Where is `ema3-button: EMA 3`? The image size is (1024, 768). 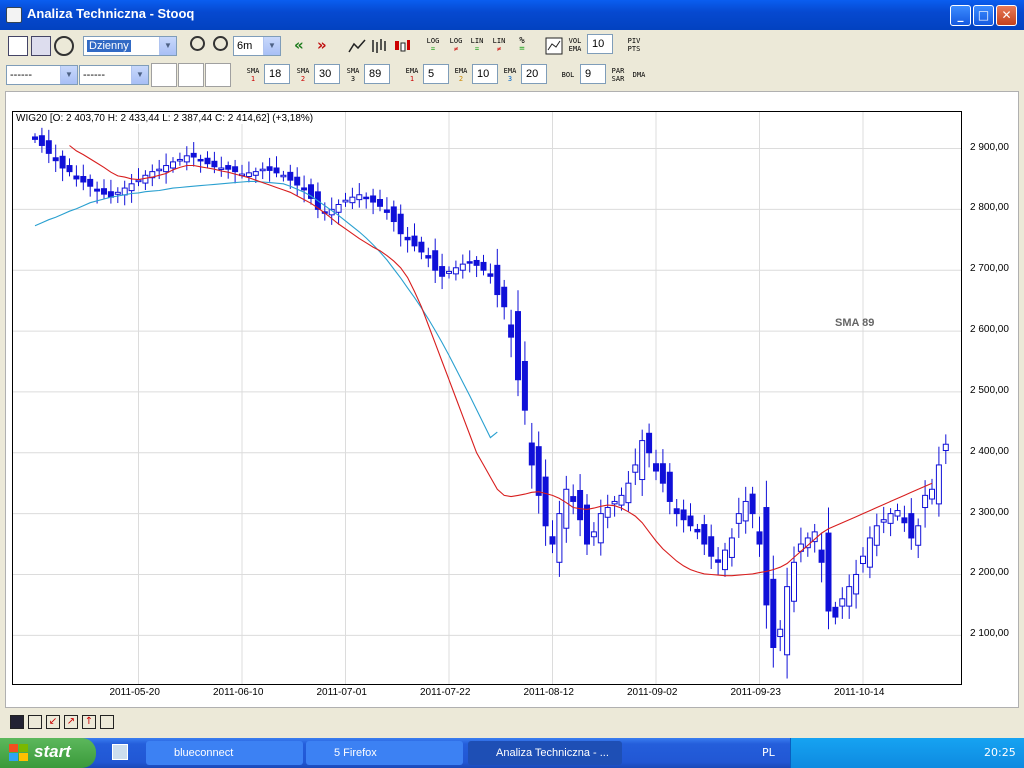
ema3-button: EMA 3 is located at coordinates (510, 75).